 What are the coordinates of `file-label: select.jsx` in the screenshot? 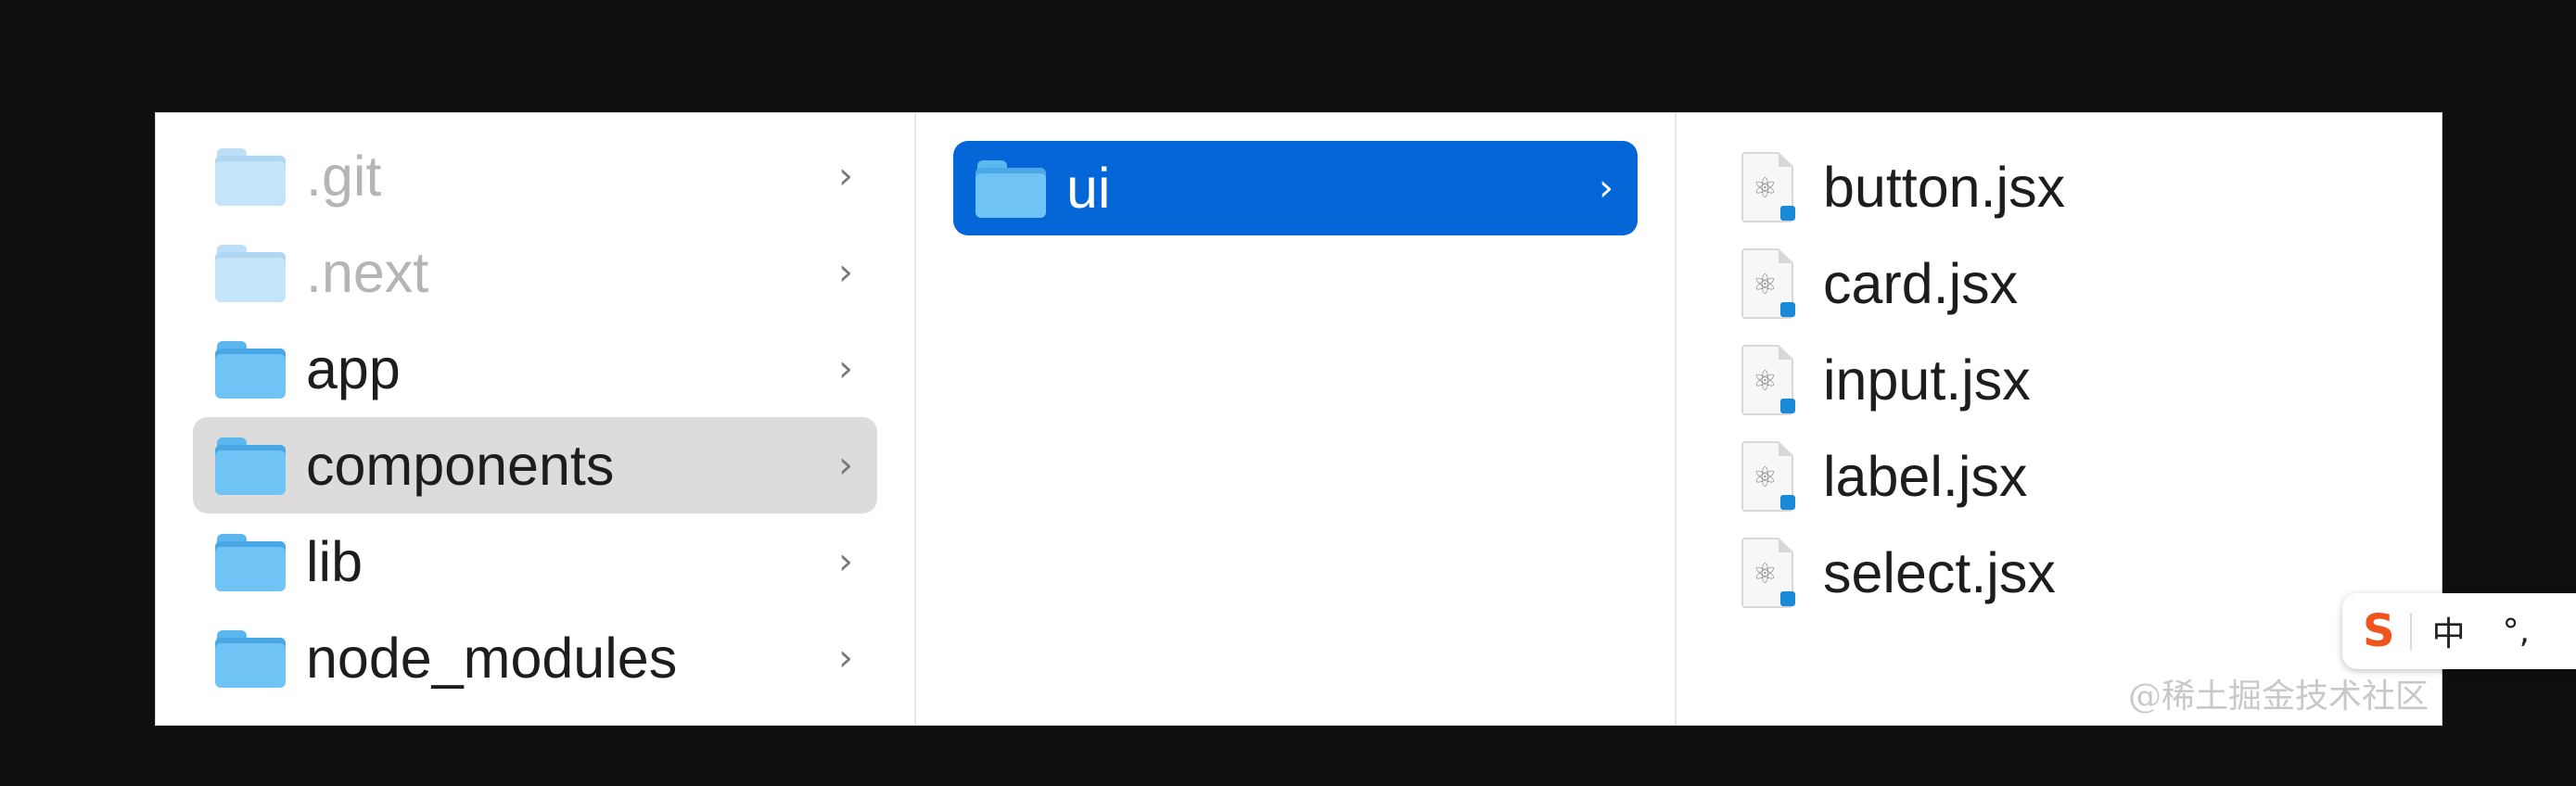 It's located at (1940, 573).